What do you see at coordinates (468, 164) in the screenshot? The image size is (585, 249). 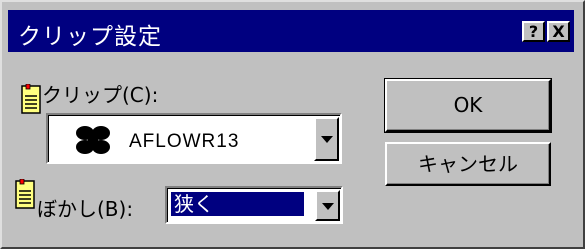 I see `cancel-button: キャンセル` at bounding box center [468, 164].